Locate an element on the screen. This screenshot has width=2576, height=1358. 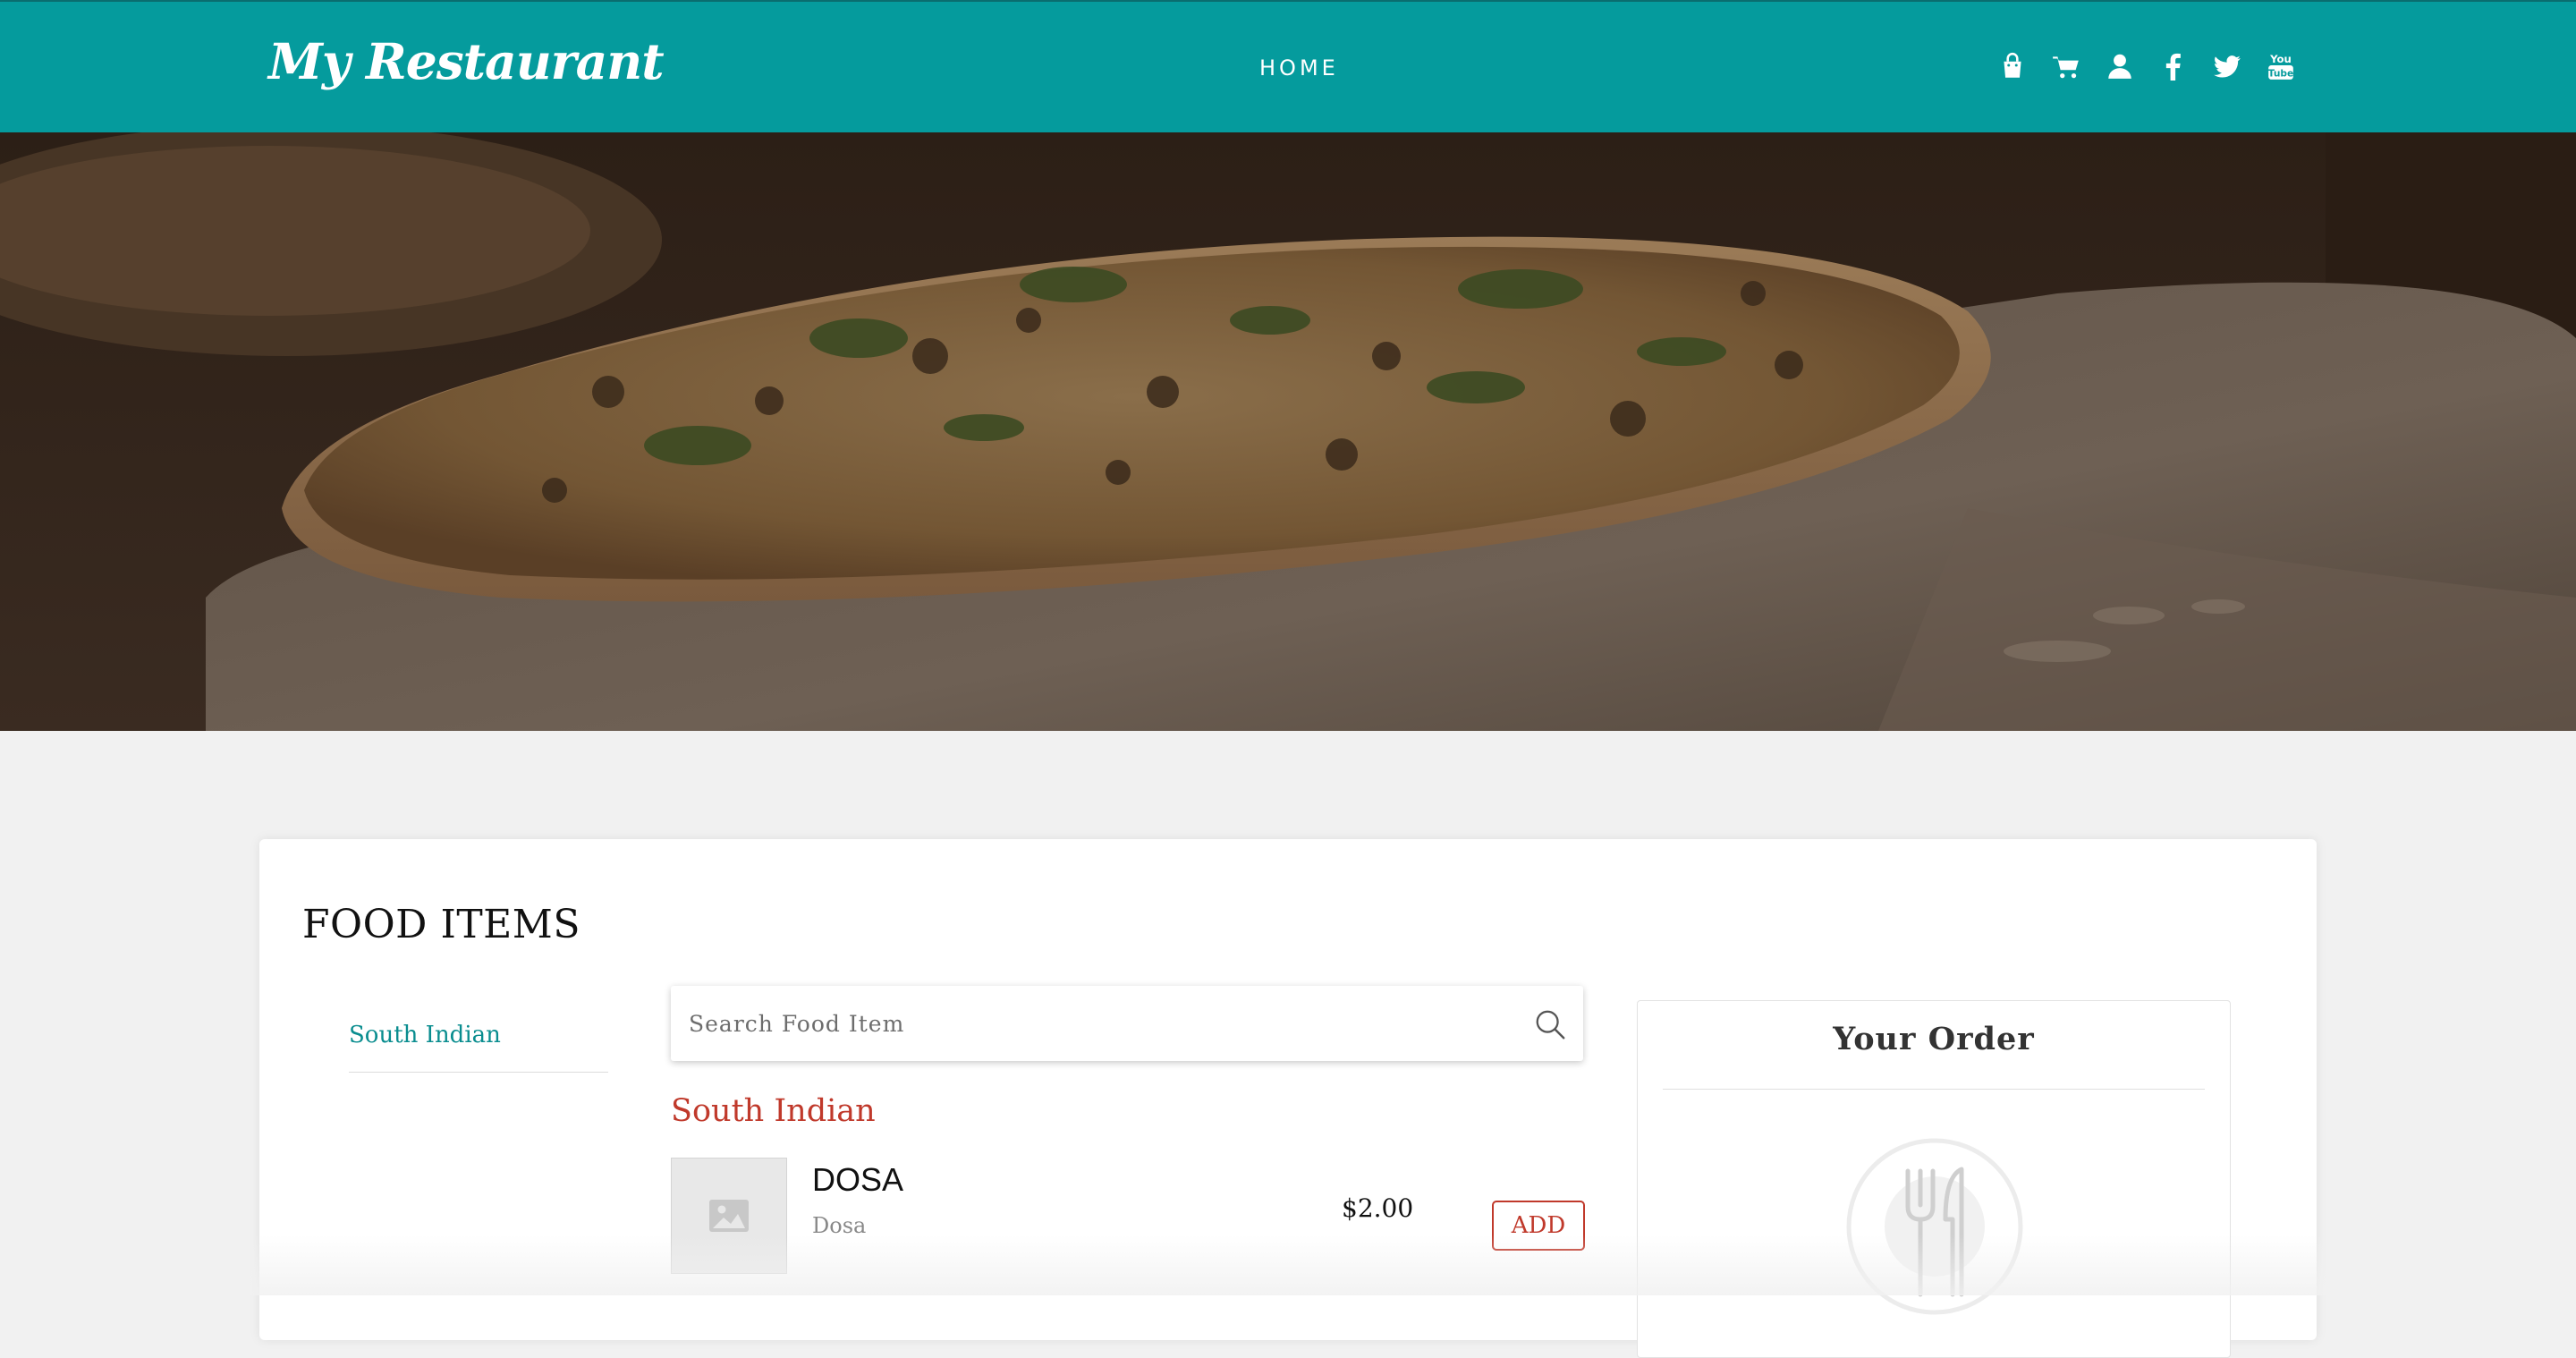
brand-logo: My Restaurant is located at coordinates (466, 61).